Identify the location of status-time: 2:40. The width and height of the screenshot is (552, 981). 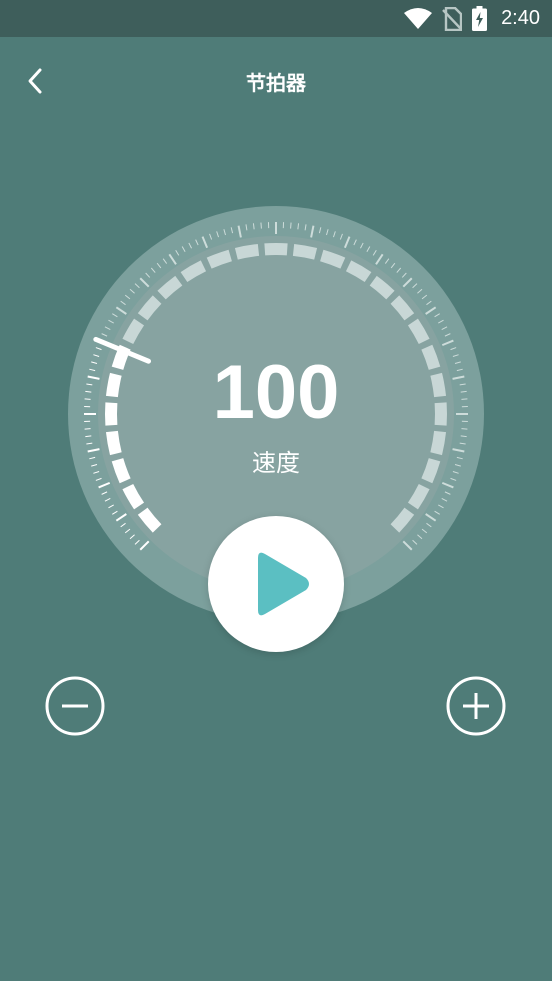
(520, 18).